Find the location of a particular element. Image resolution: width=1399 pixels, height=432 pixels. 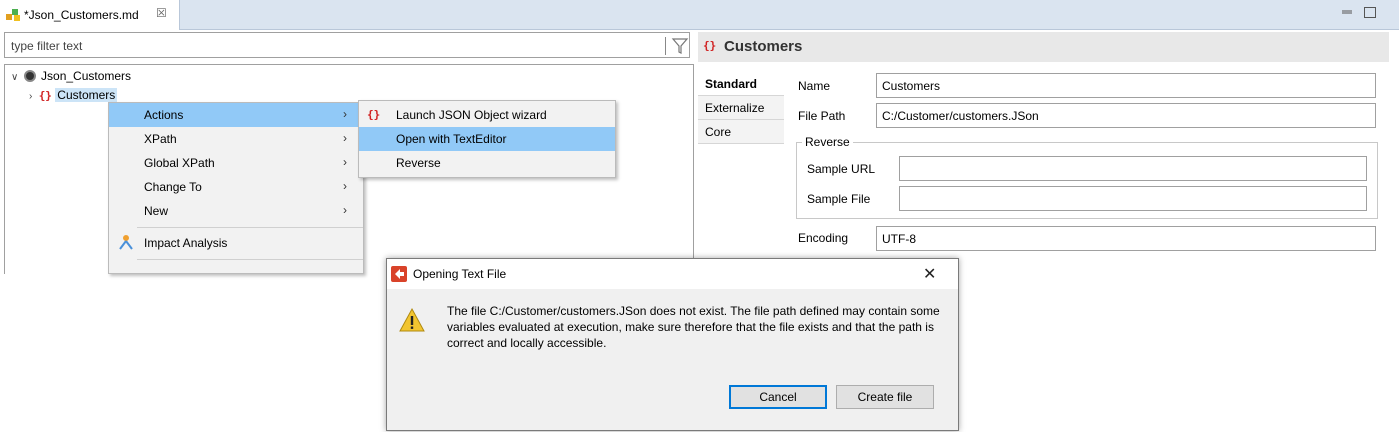

dialog-title: Opening Text File is located at coordinates (460, 274).